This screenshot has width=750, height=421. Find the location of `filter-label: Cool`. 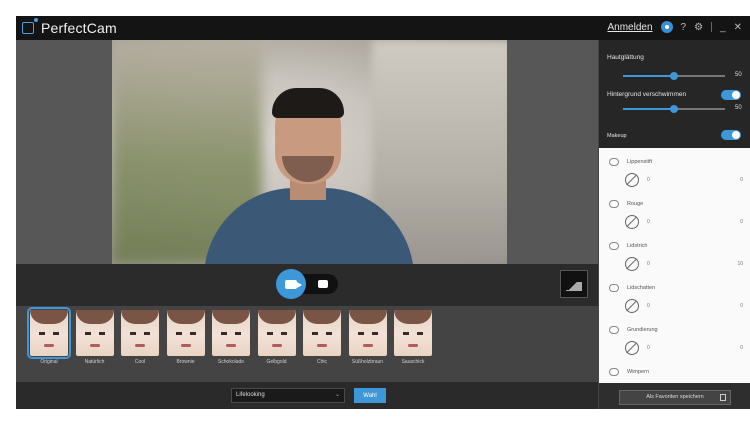

filter-label: Cool is located at coordinates (140, 362).